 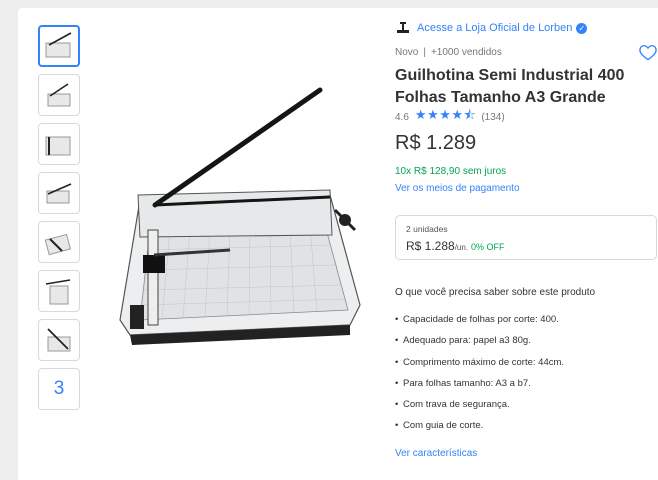 What do you see at coordinates (648, 52) in the screenshot?
I see `favorite-heart-icon` at bounding box center [648, 52].